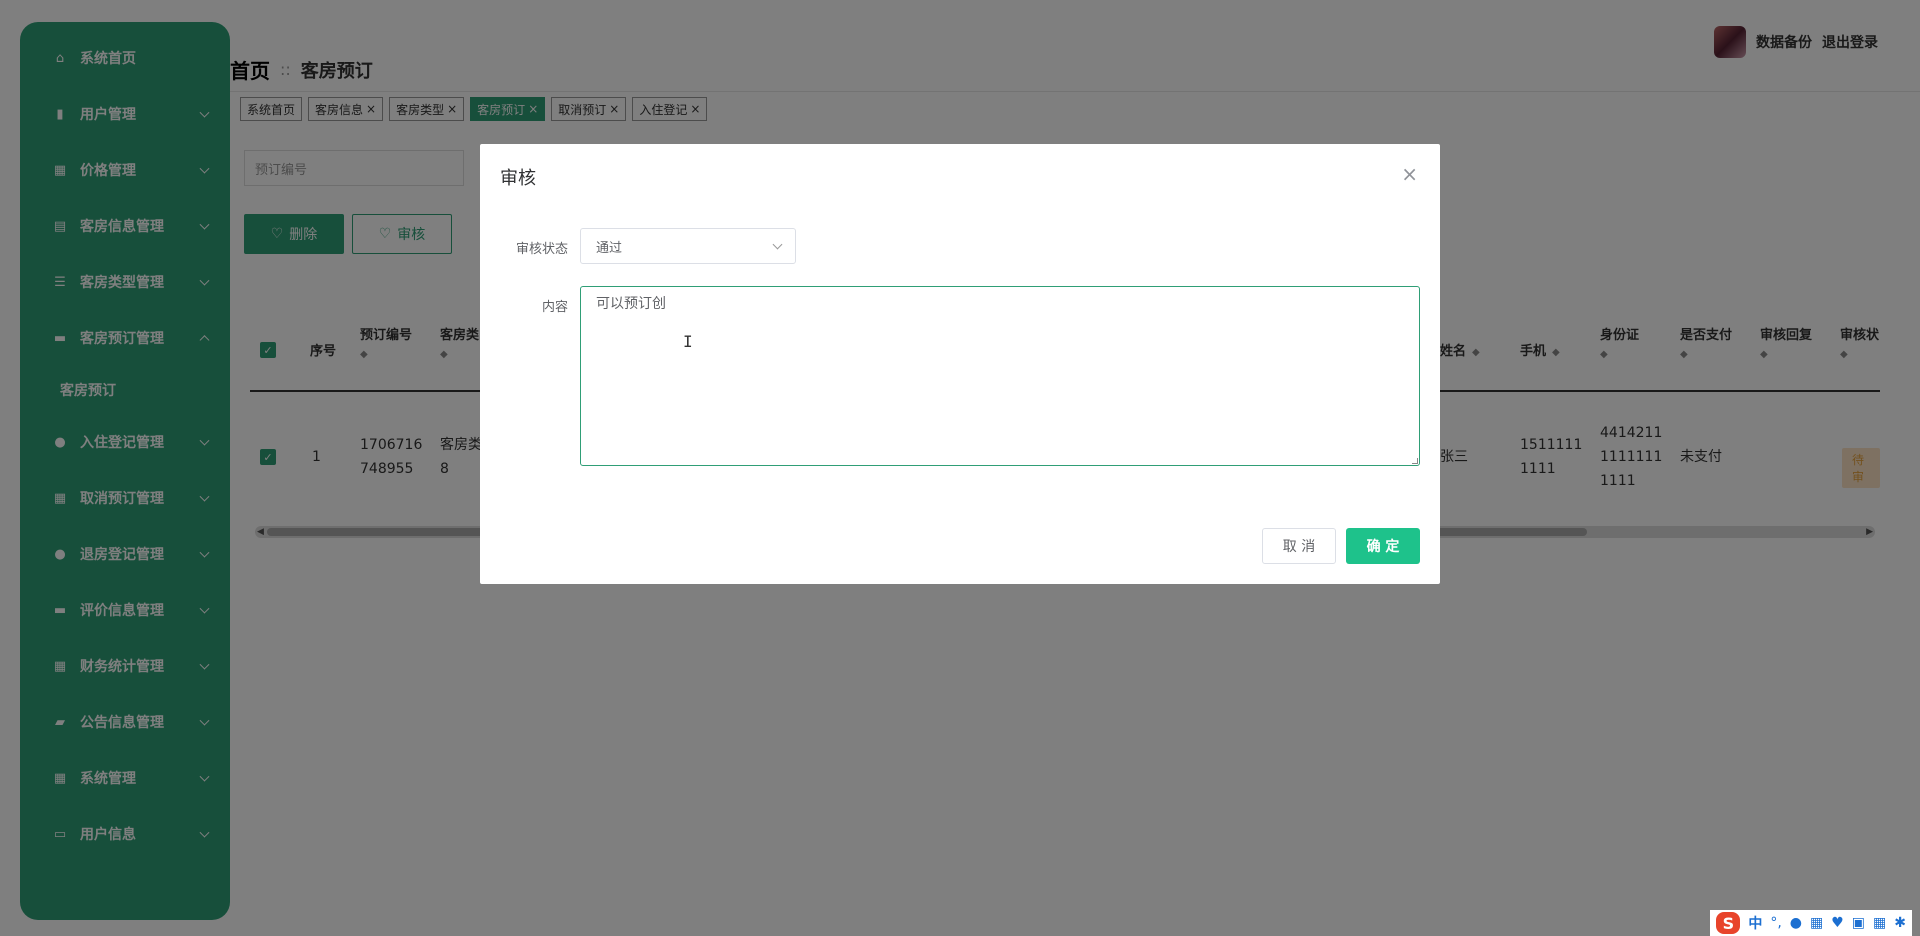 Image resolution: width=1920 pixels, height=936 pixels. Describe the element at coordinates (688, 246) in the screenshot. I see `audit-status-select: 通过` at that location.